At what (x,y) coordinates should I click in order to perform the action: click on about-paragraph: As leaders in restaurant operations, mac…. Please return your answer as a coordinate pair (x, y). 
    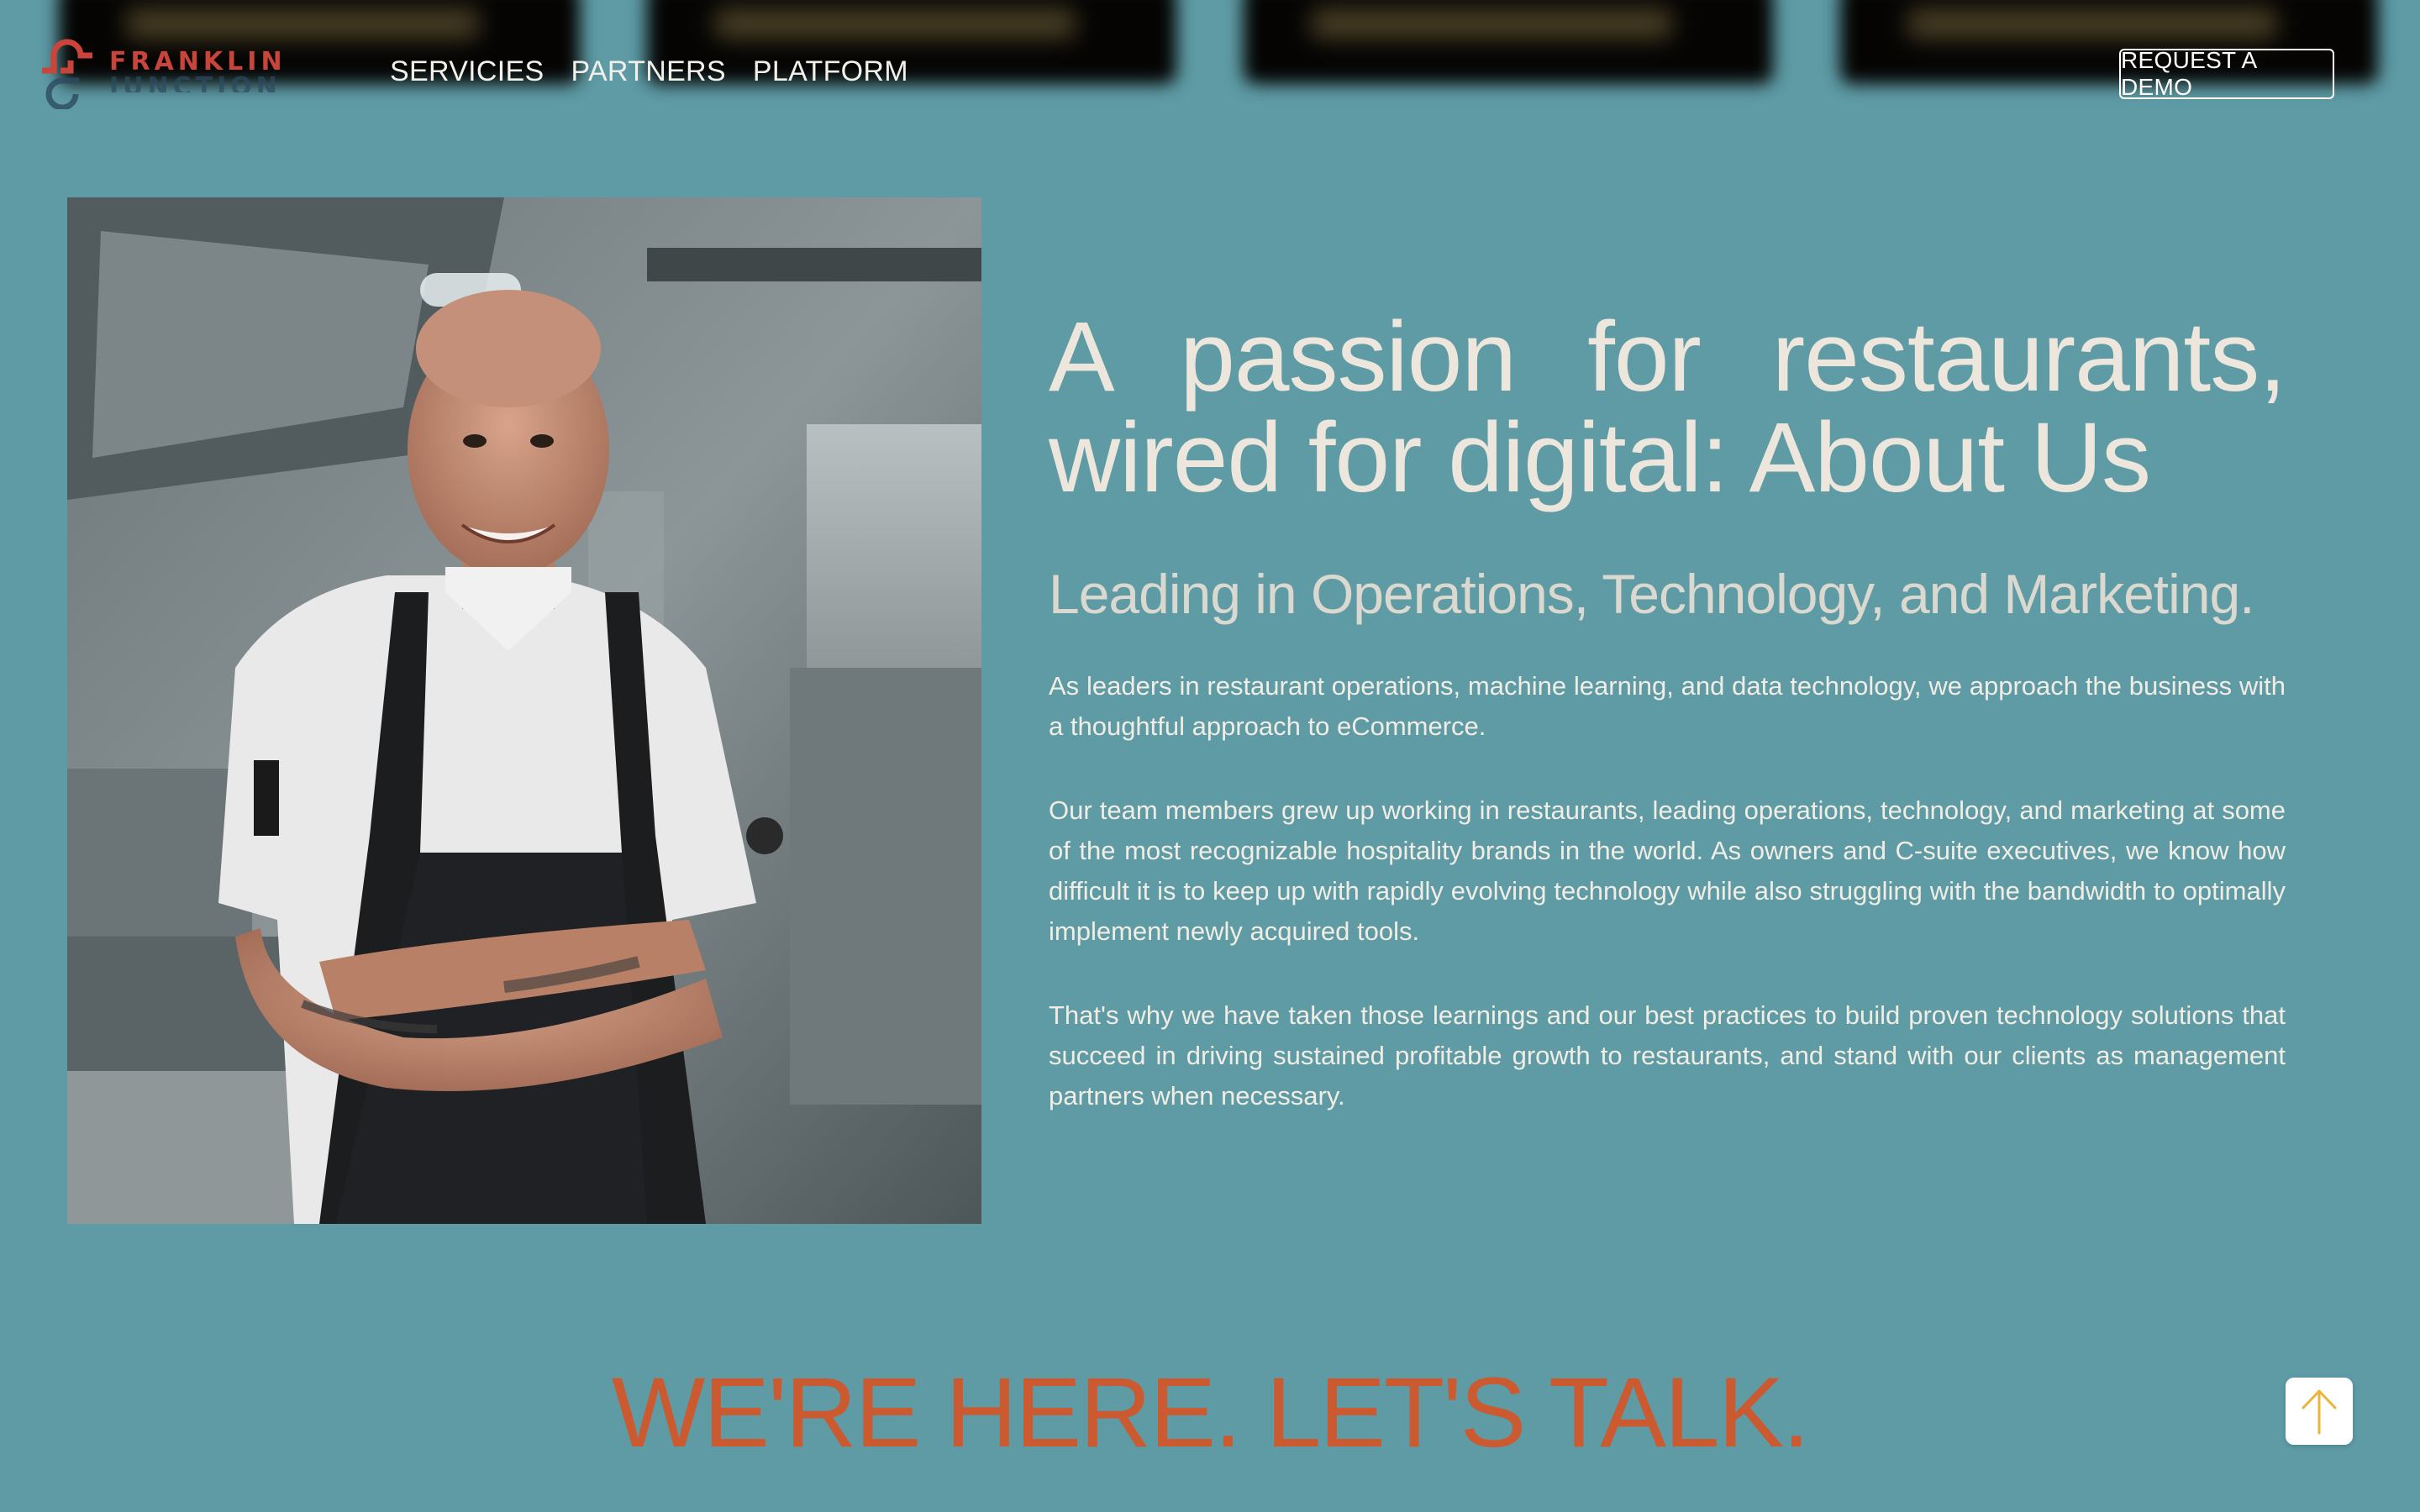
    Looking at the image, I should click on (1667, 706).